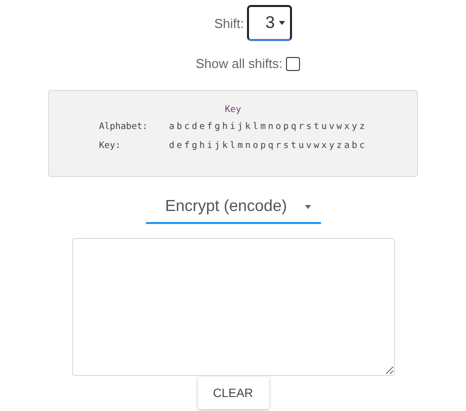  Describe the element at coordinates (123, 127) in the screenshot. I see `row-label: Alphabet:` at that location.